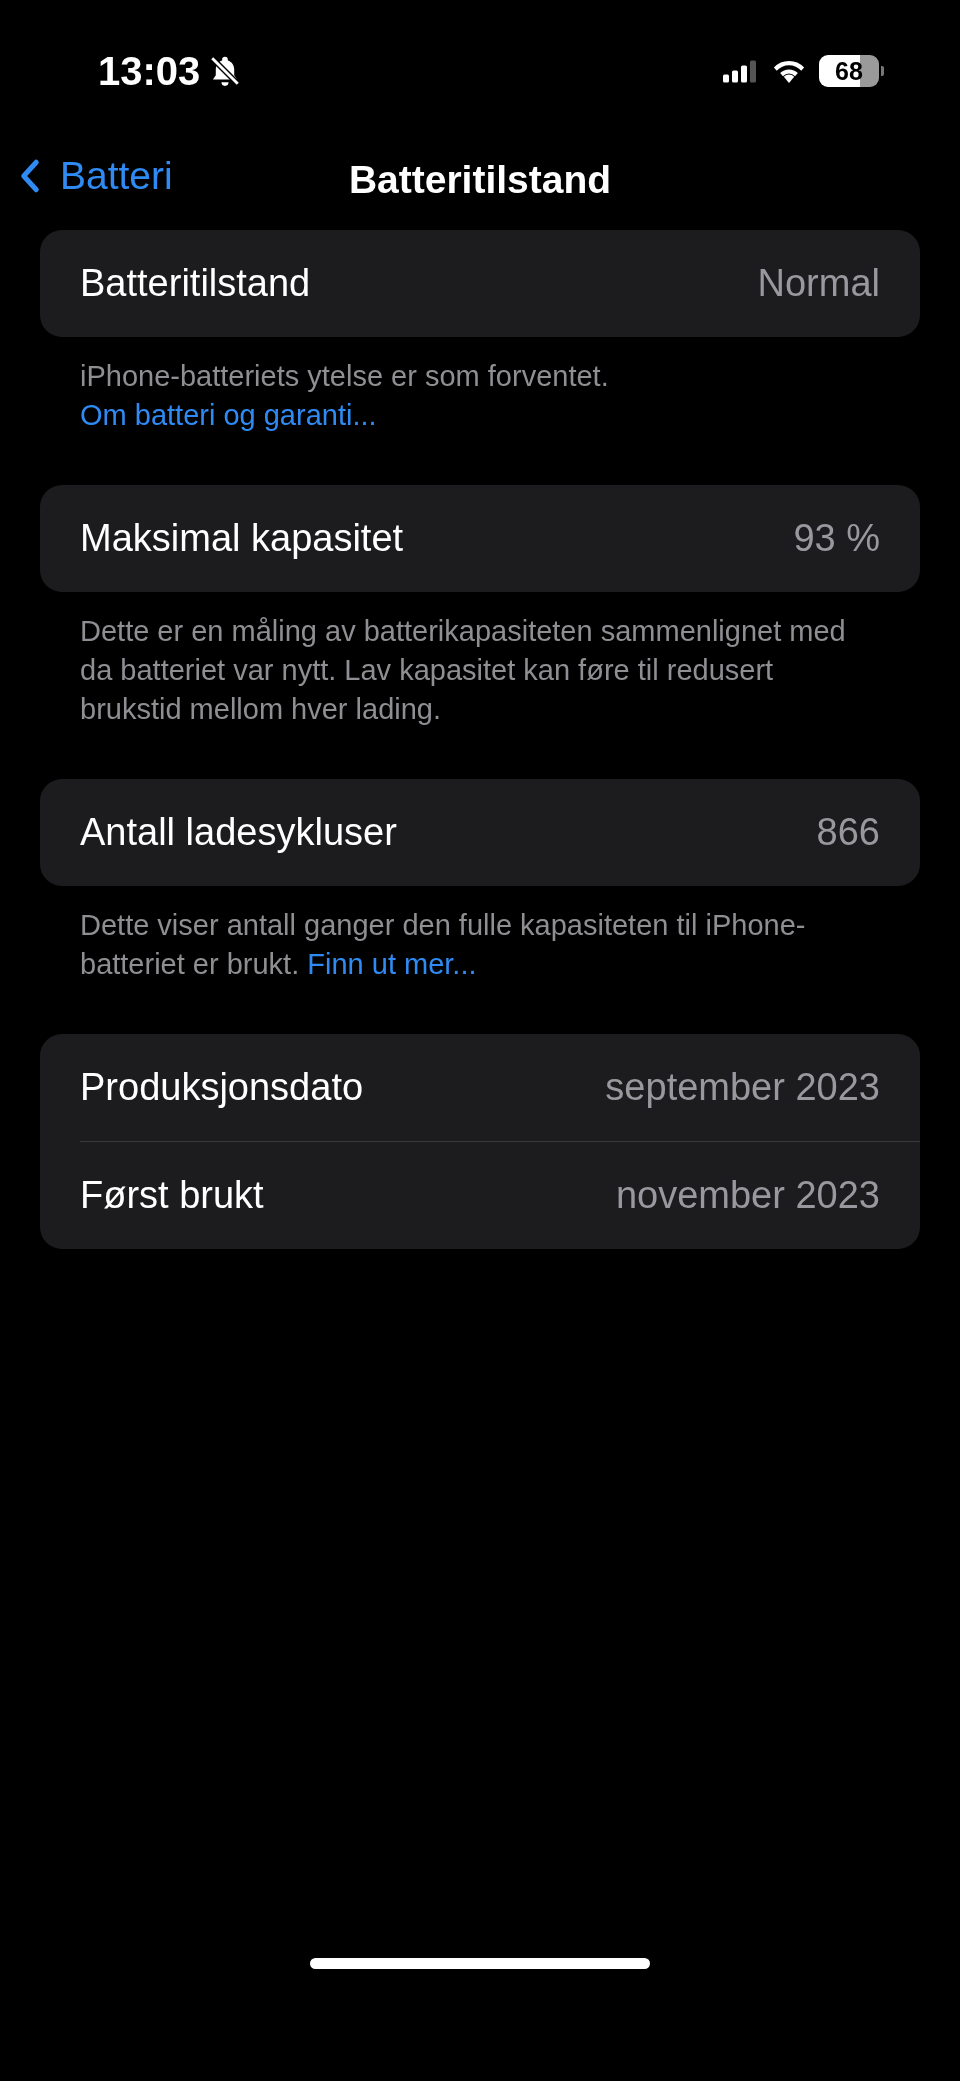 Image resolution: width=960 pixels, height=2081 pixels. What do you see at coordinates (747, 1195) in the screenshot?
I see `row-value: november 2023` at bounding box center [747, 1195].